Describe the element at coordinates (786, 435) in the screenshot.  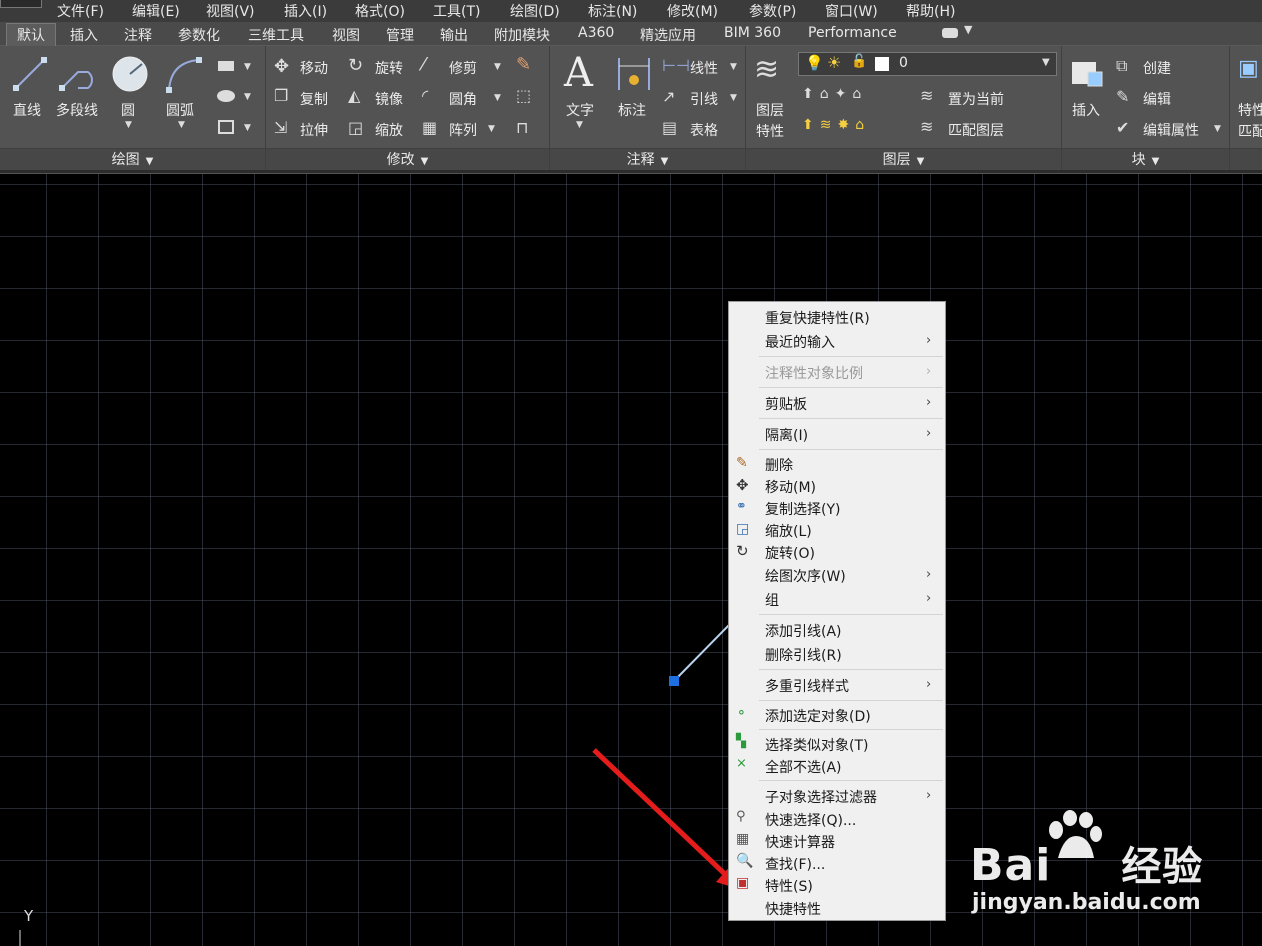
I see `menu-item-isolate: 隔离(I)` at that location.